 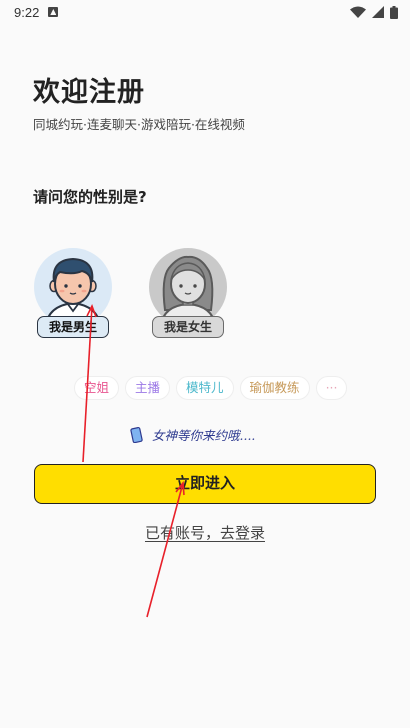 I want to click on battery-icon, so click(x=394, y=12).